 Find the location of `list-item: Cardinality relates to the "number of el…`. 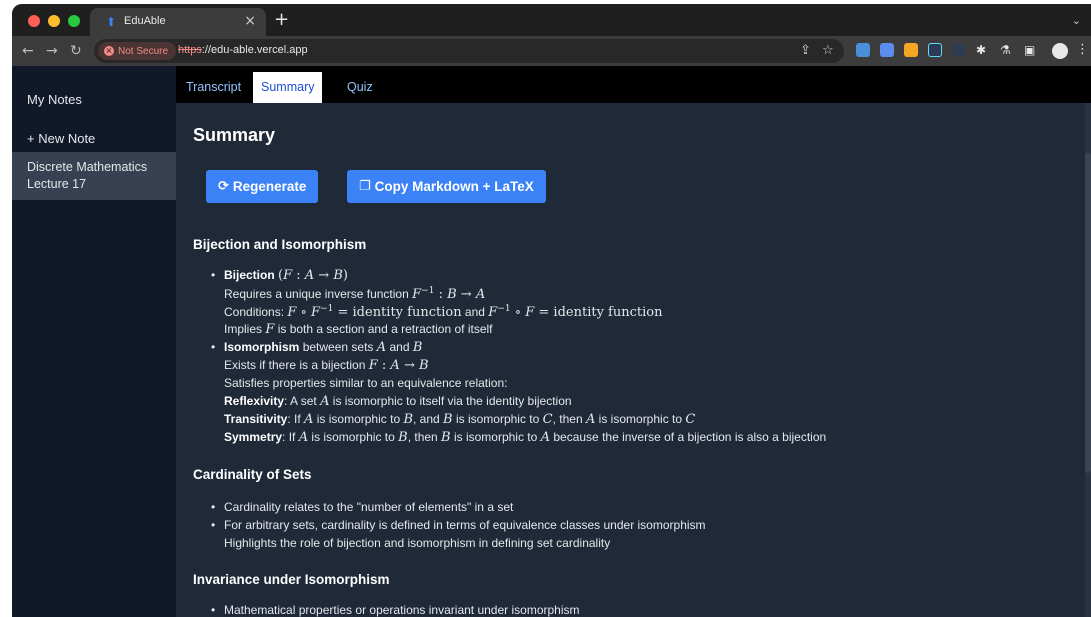

list-item: Cardinality relates to the "number of el… is located at coordinates (362, 507).